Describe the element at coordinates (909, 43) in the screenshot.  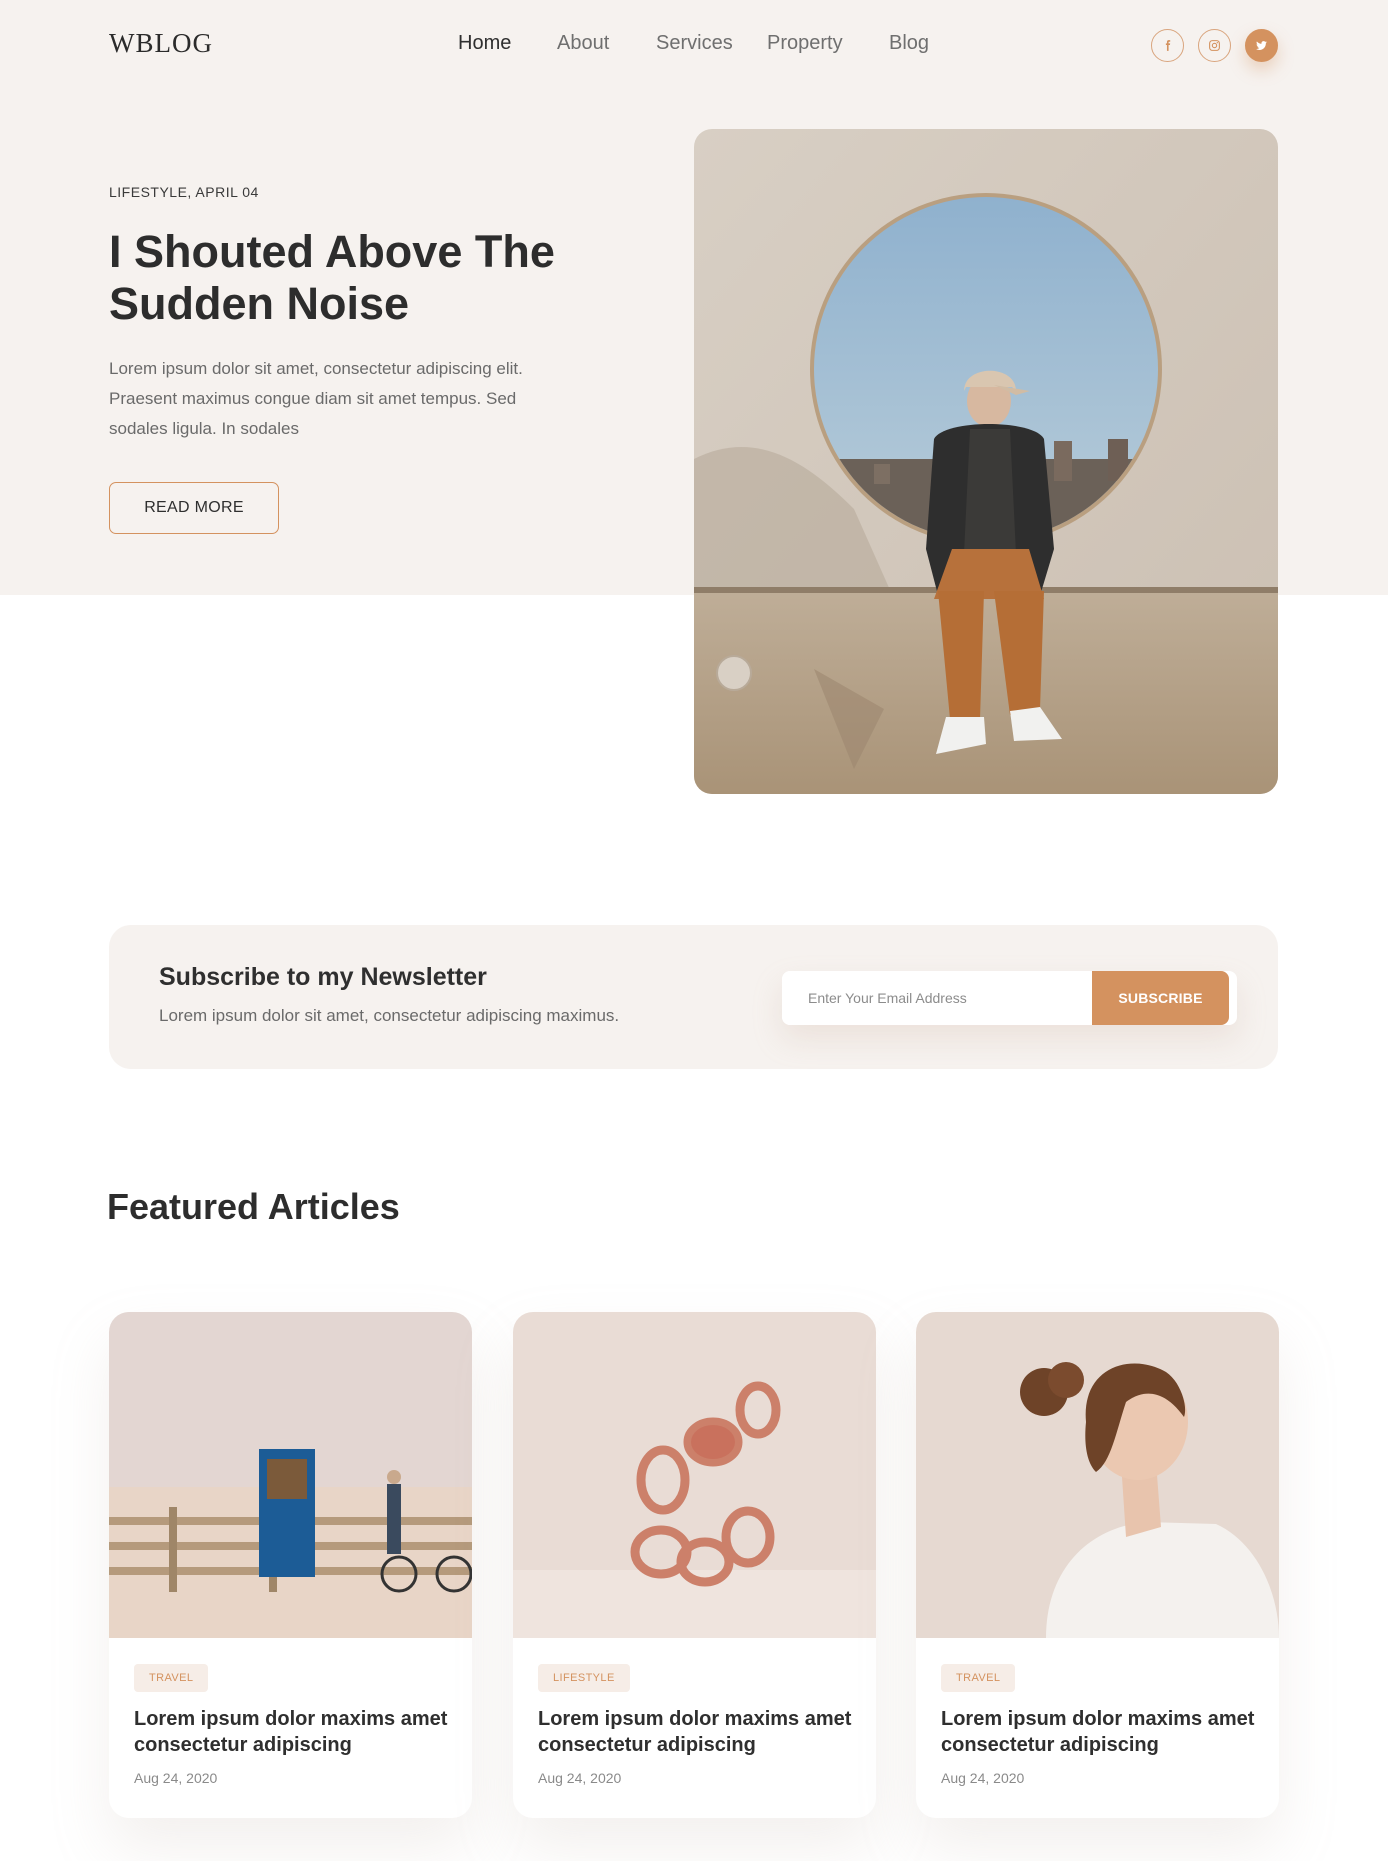
I see `nav-blog: Blog` at that location.